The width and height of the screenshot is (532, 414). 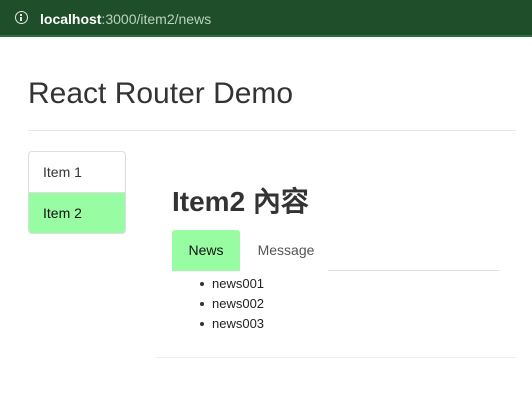 I want to click on header-divider, so click(x=272, y=130).